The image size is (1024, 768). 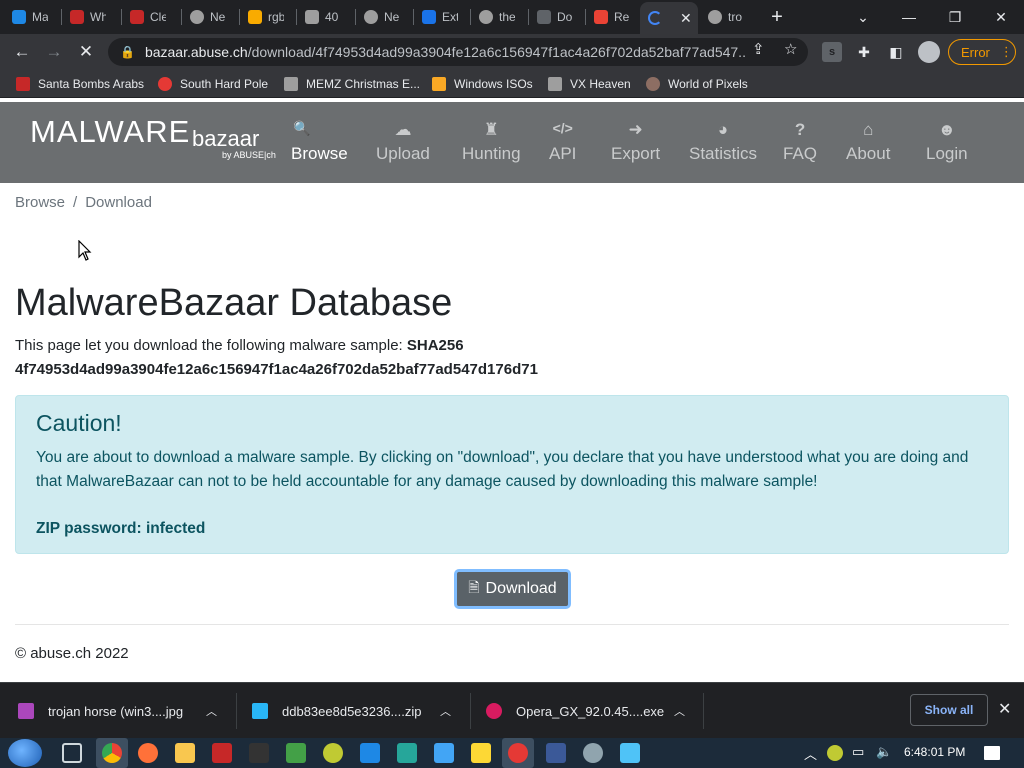 What do you see at coordinates (54, 52) in the screenshot?
I see `forward-arrow-icon: →` at bounding box center [54, 52].